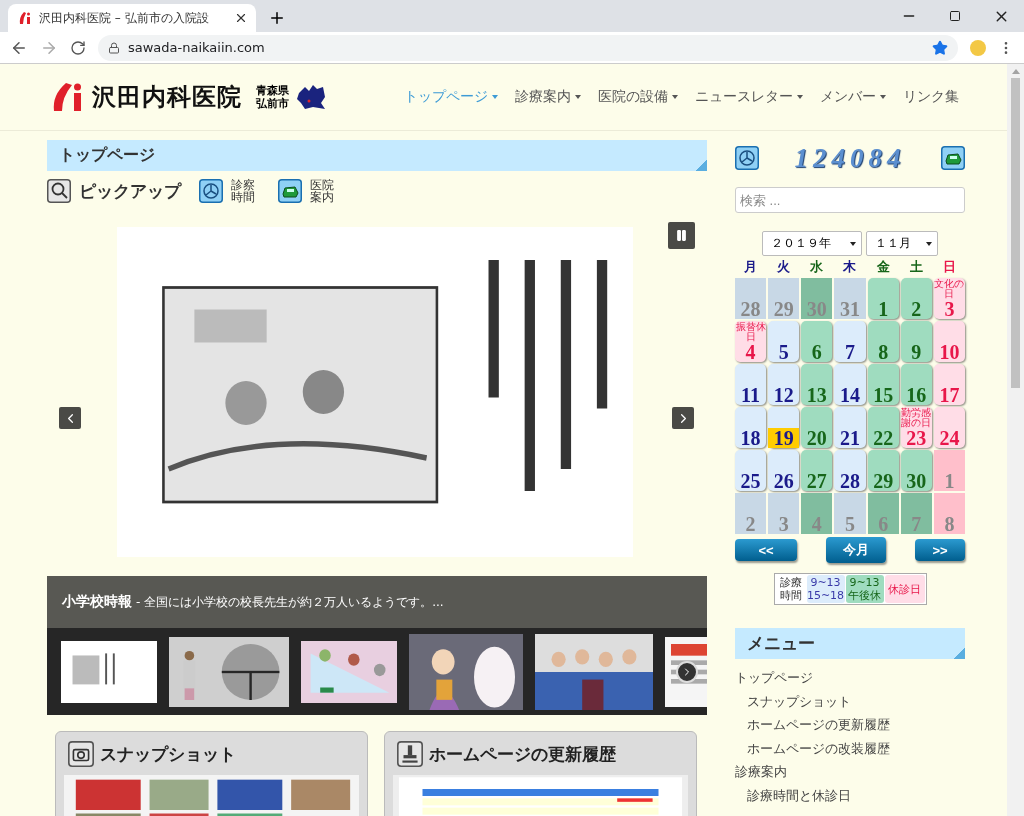 This screenshot has height=816, width=1024. I want to click on day-number: 23, so click(917, 438).